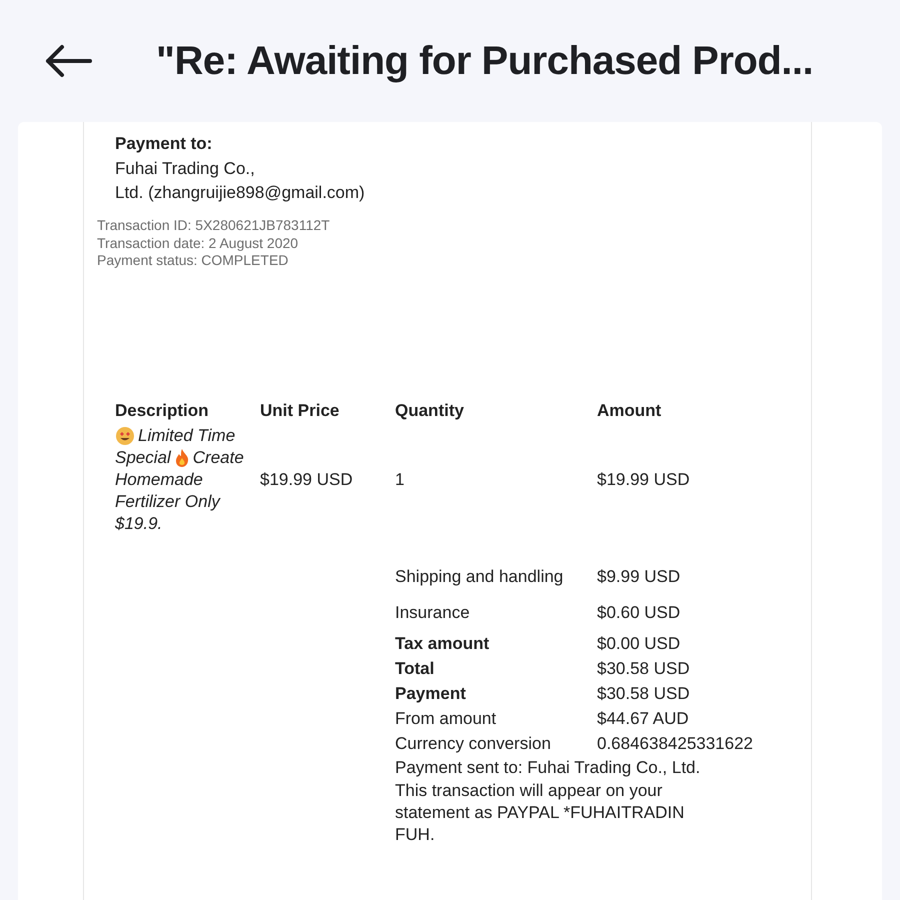  Describe the element at coordinates (675, 743) in the screenshot. I see `summary-value: 0.684638425331622` at that location.